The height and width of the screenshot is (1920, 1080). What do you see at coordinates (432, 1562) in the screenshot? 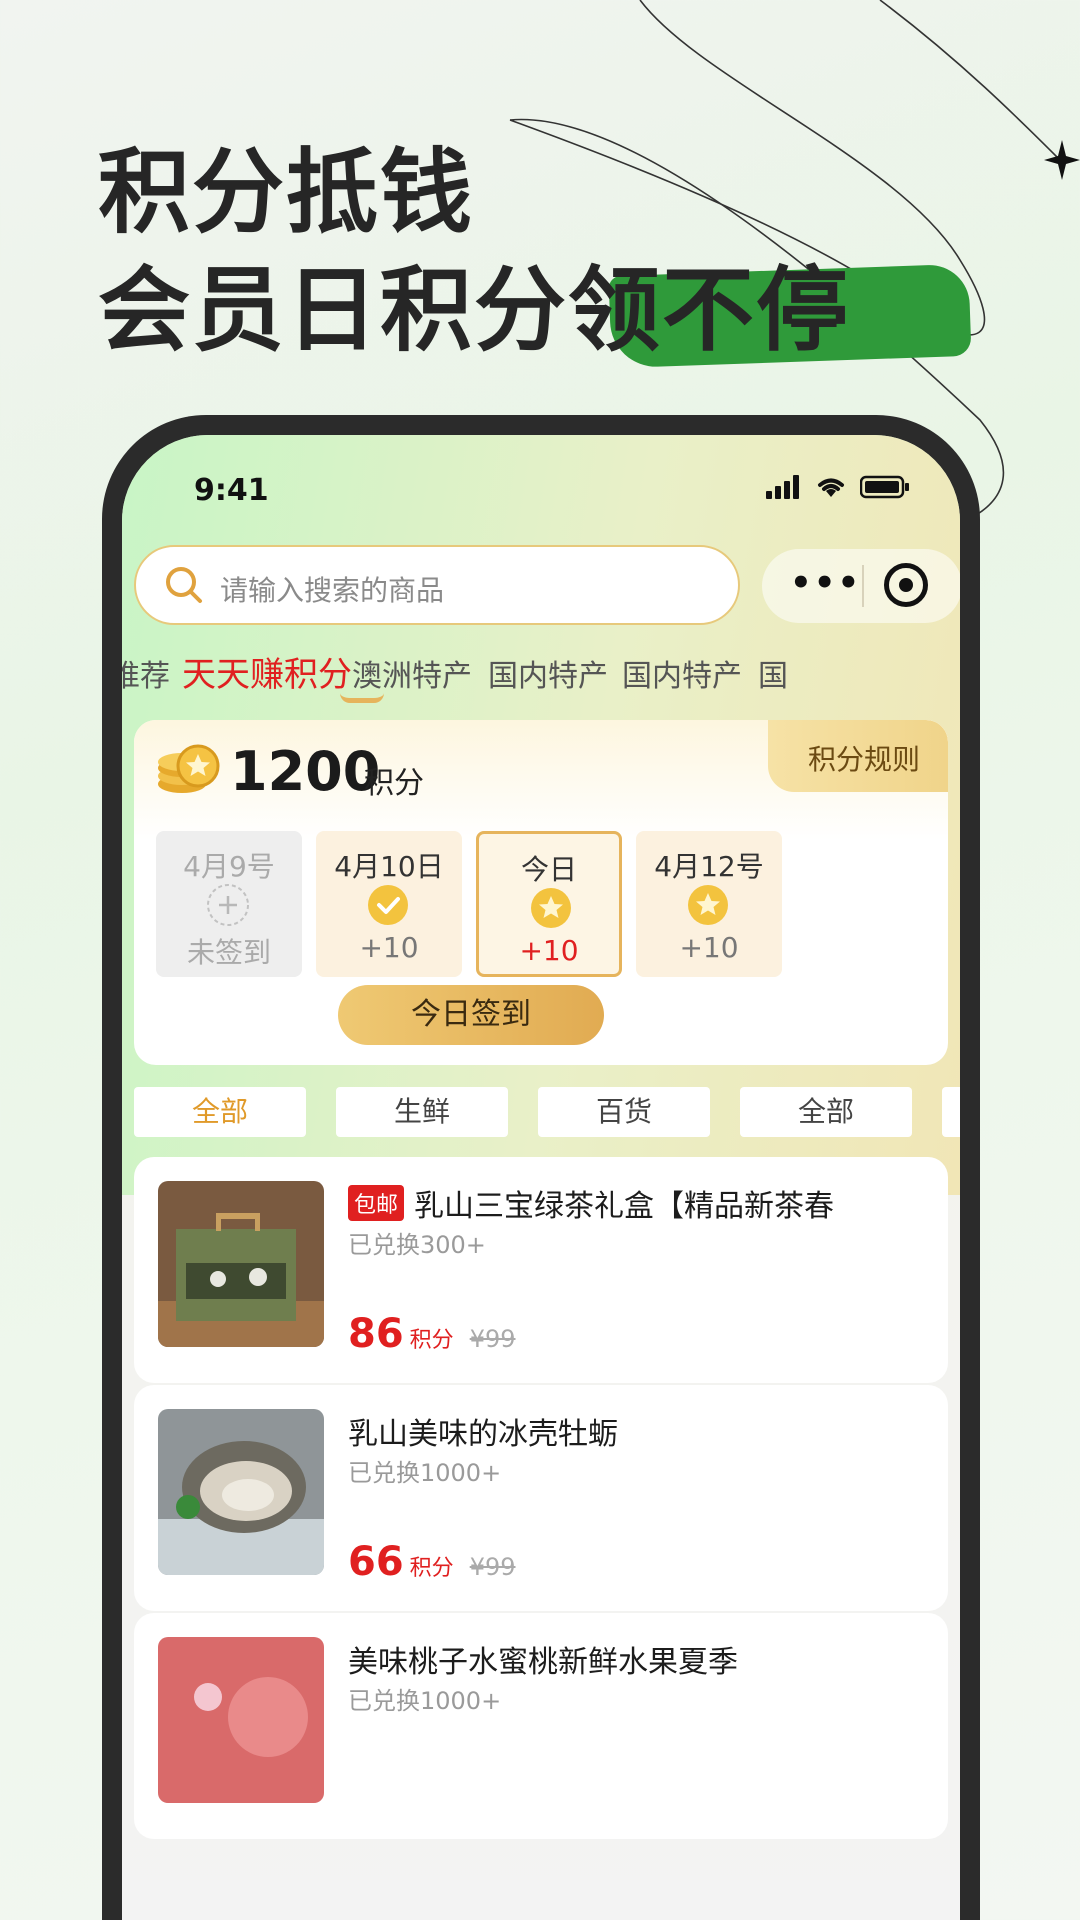
I see `product-price: 66 积分 ¥99` at bounding box center [432, 1562].